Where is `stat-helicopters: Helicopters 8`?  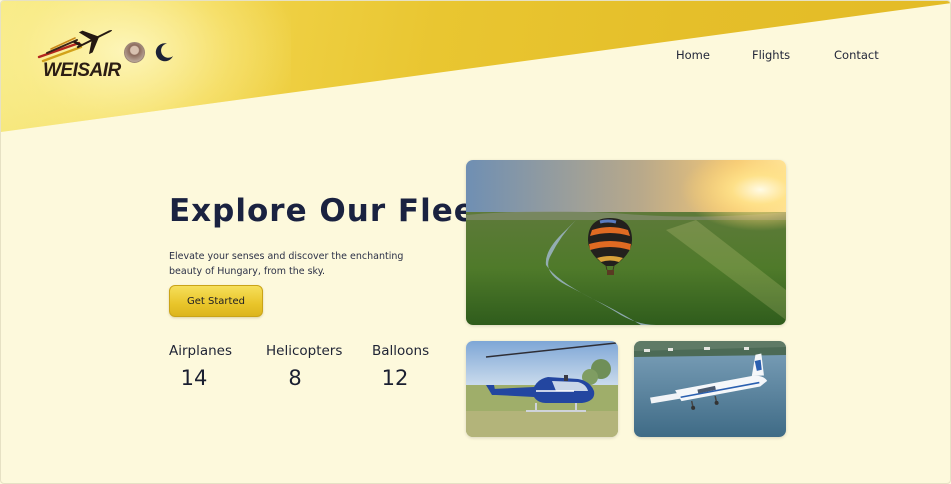
stat-helicopters: Helicopters 8 is located at coordinates (304, 366).